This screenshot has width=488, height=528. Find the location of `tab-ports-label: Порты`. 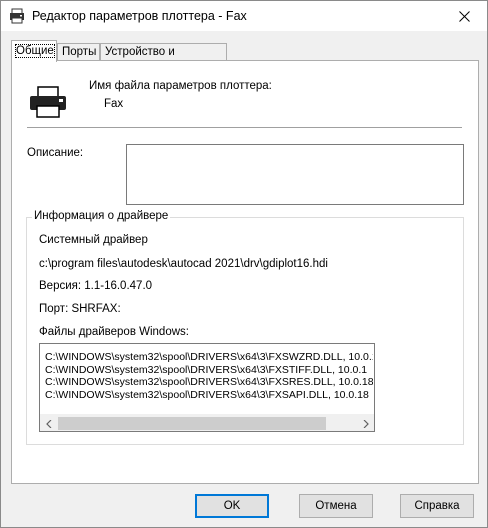

tab-ports-label: Порты is located at coordinates (79, 52).